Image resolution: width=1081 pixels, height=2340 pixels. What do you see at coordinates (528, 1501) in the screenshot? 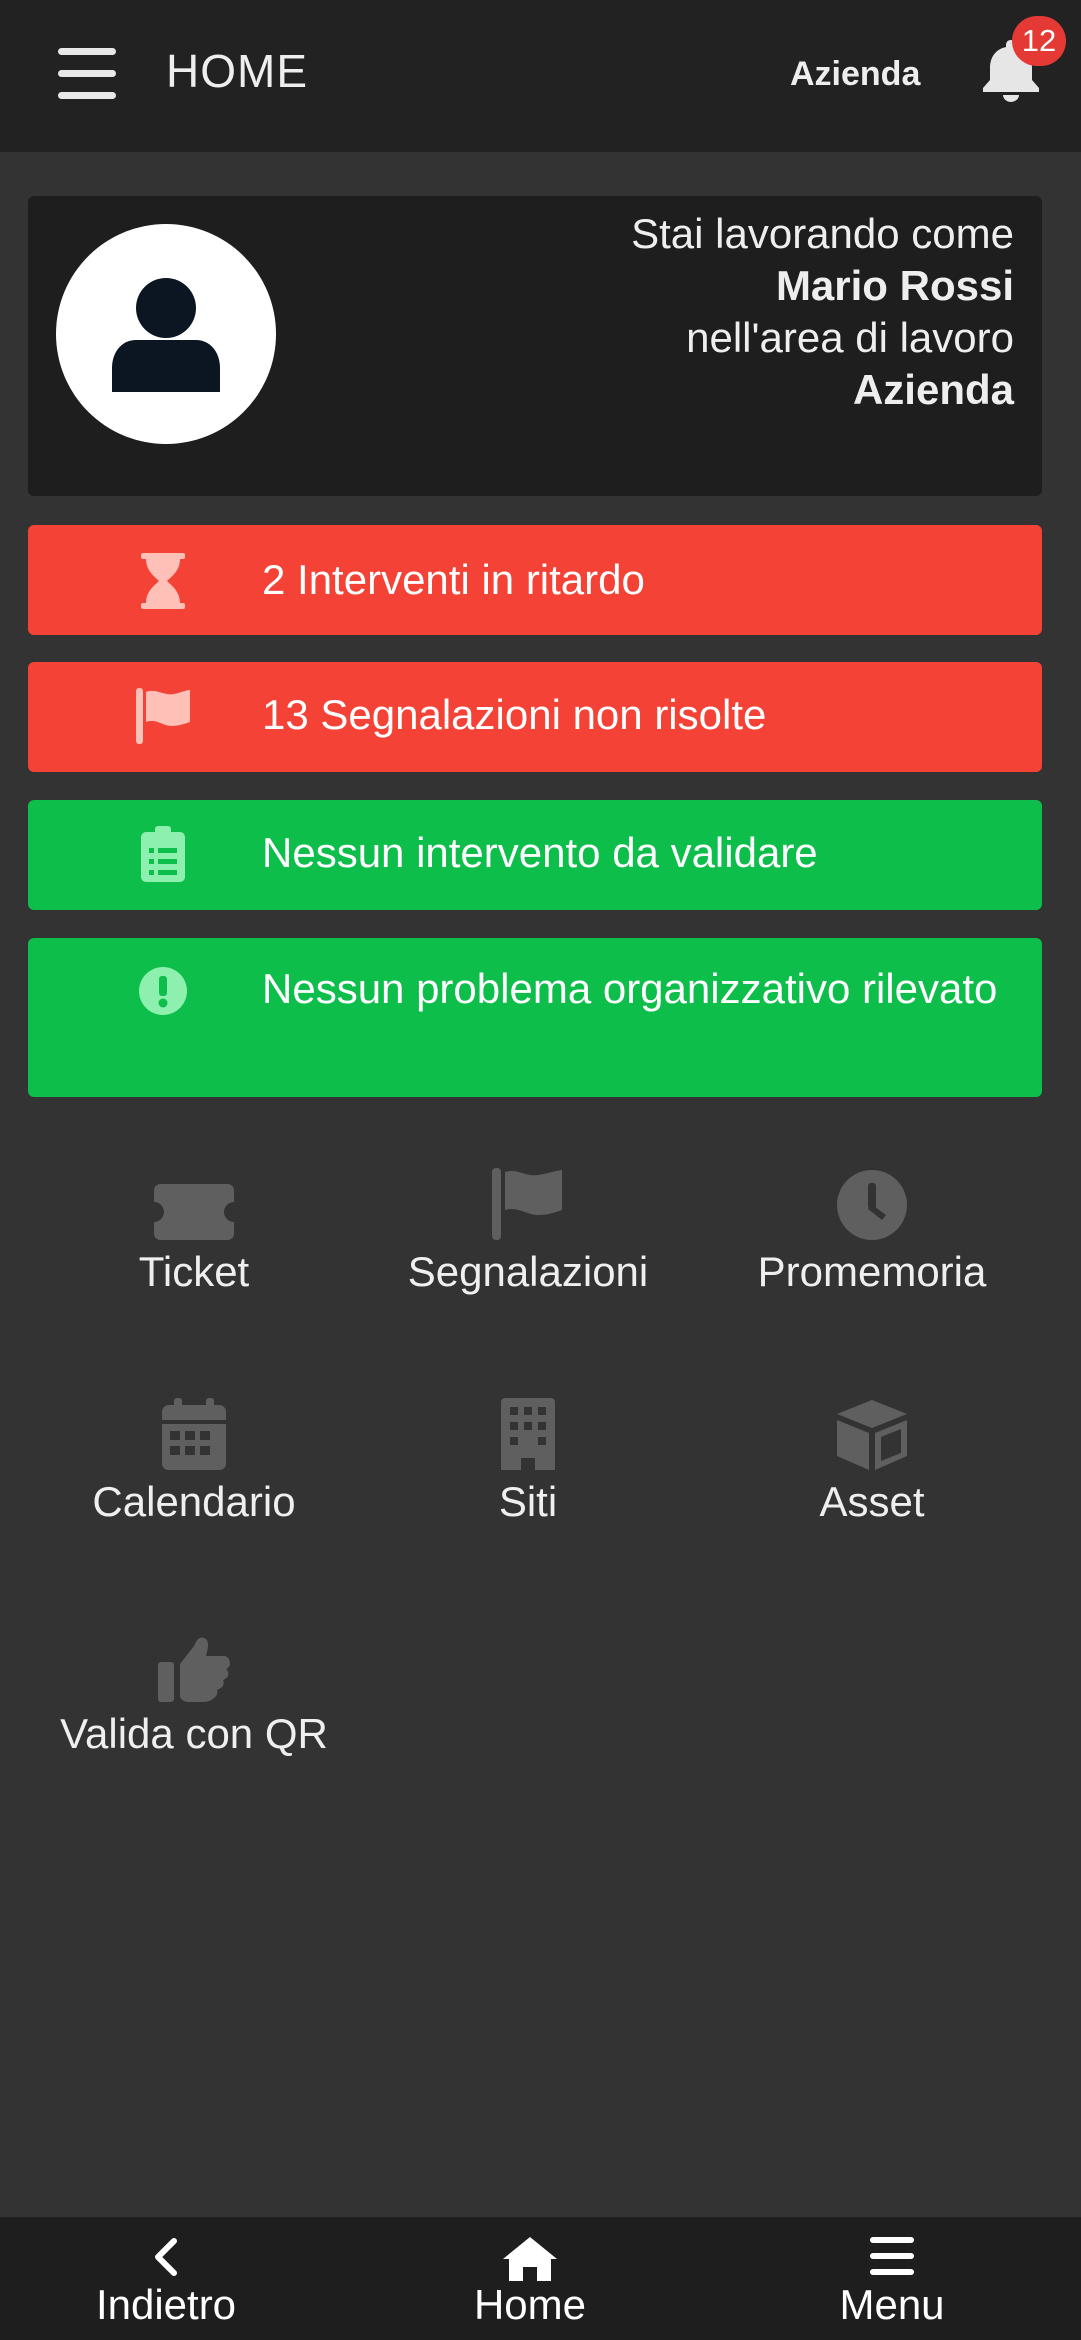
I see `menu-item-label: Siti` at bounding box center [528, 1501].